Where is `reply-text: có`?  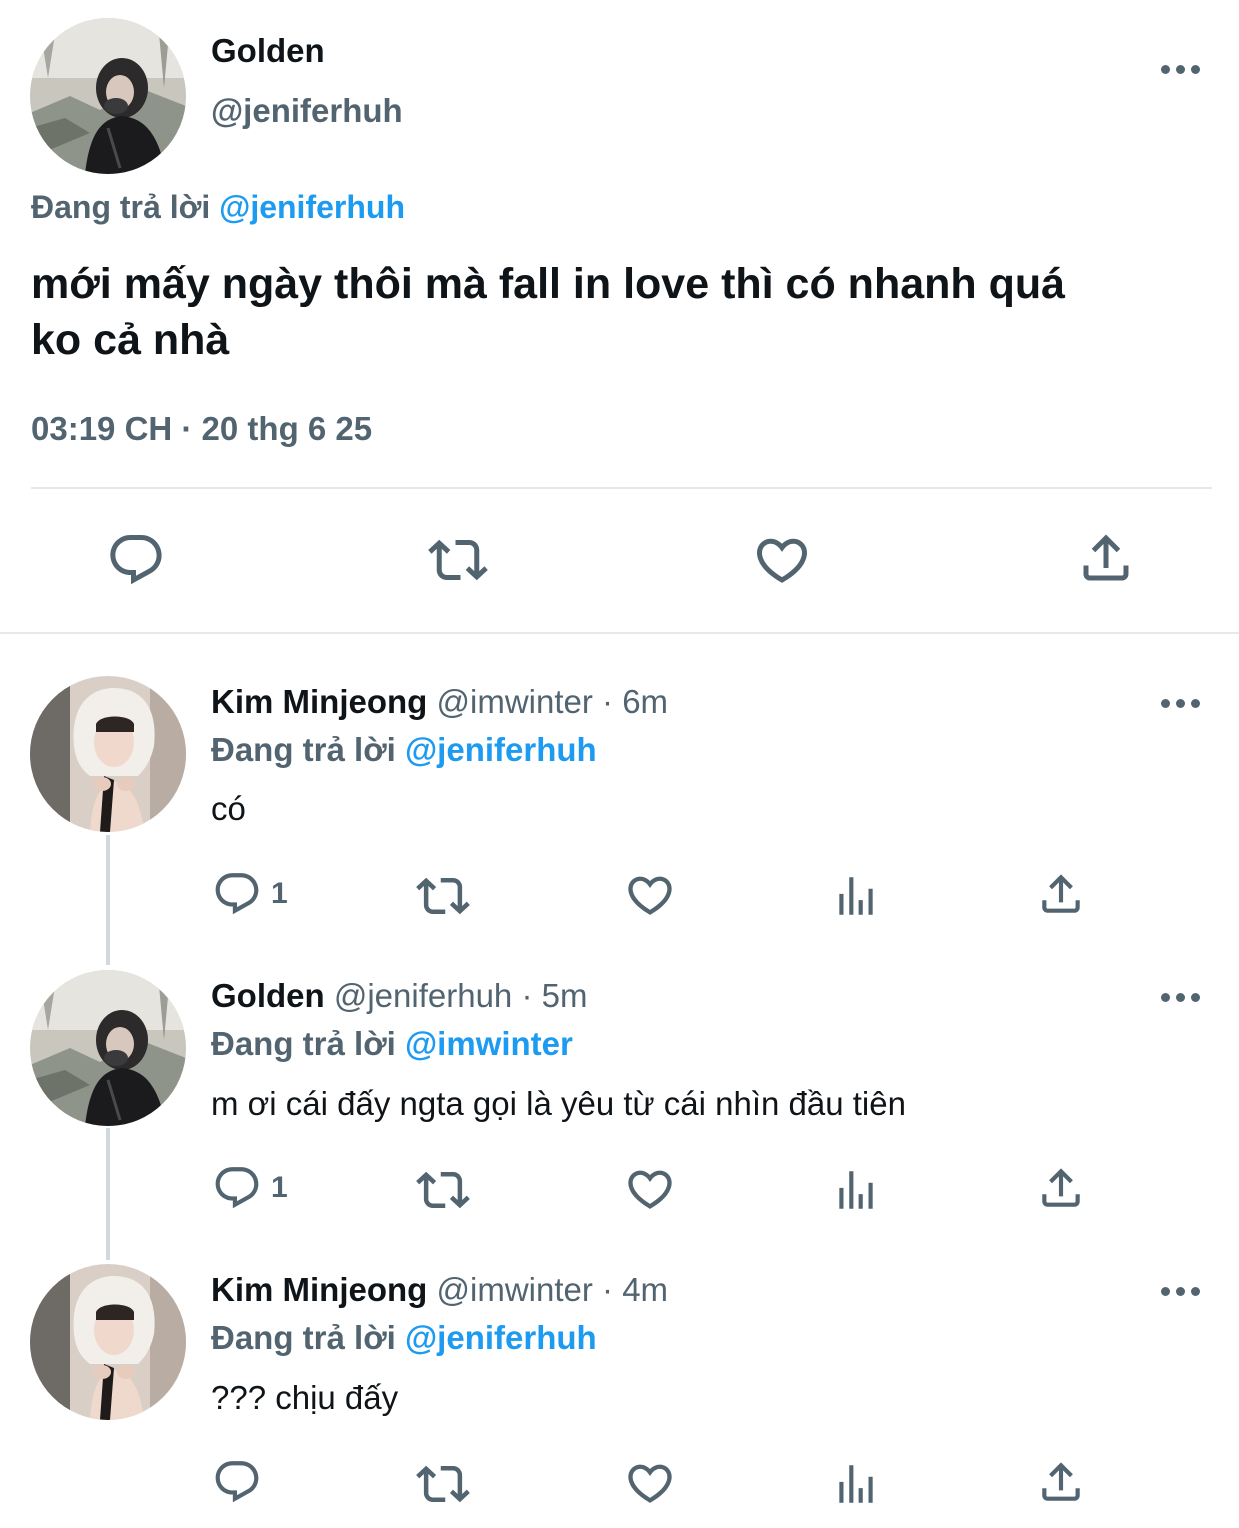 reply-text: có is located at coordinates (228, 808).